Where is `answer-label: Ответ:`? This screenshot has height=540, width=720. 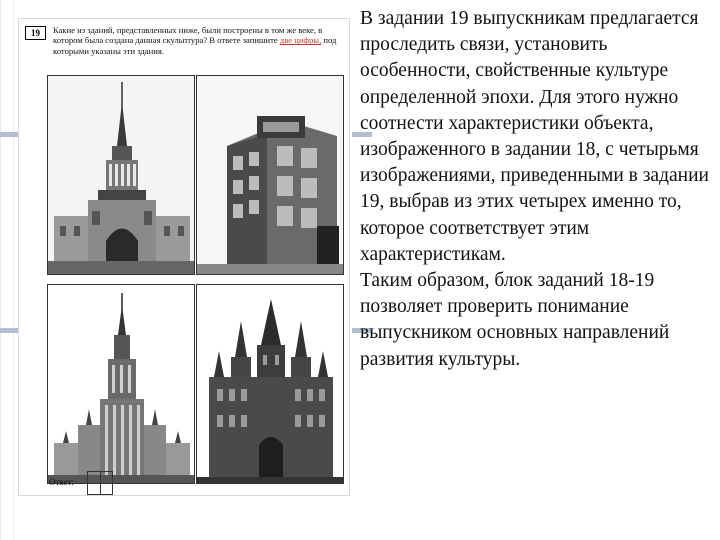 answer-label: Ответ: is located at coordinates (62, 482).